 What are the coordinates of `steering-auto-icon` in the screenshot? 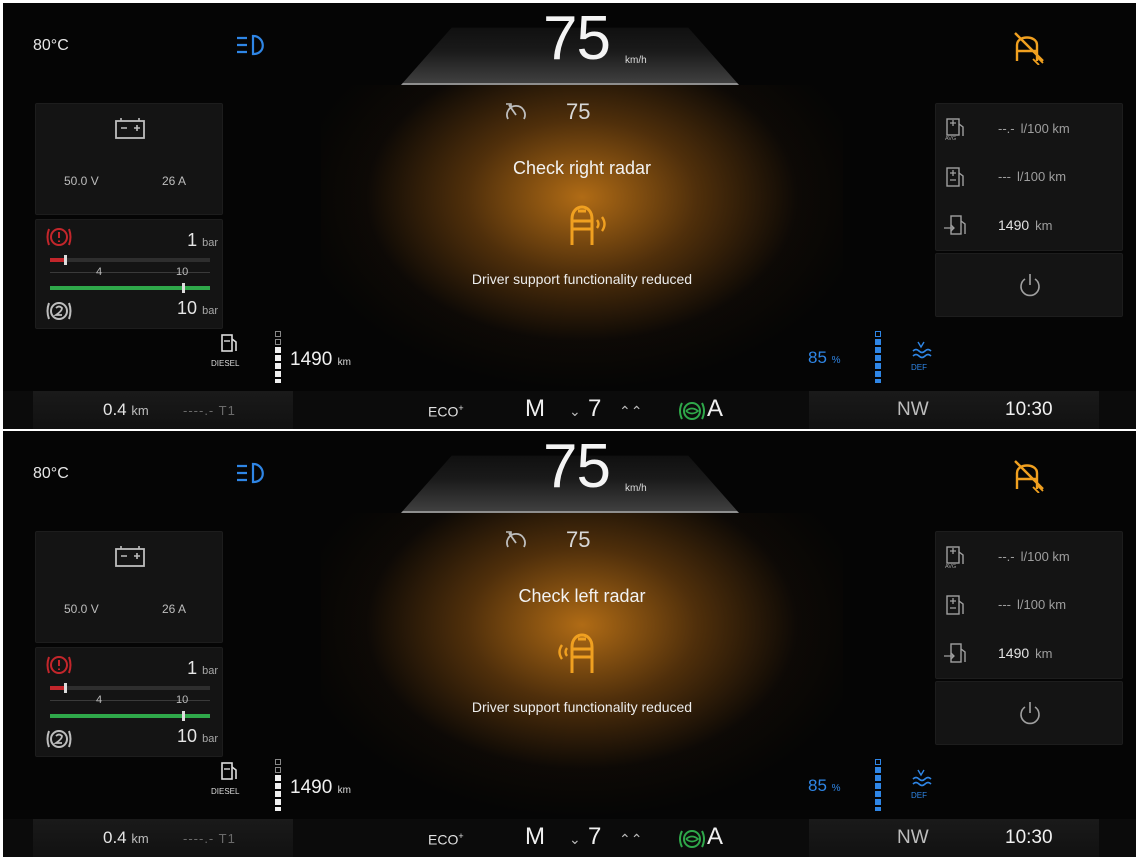 It's located at (692, 839).